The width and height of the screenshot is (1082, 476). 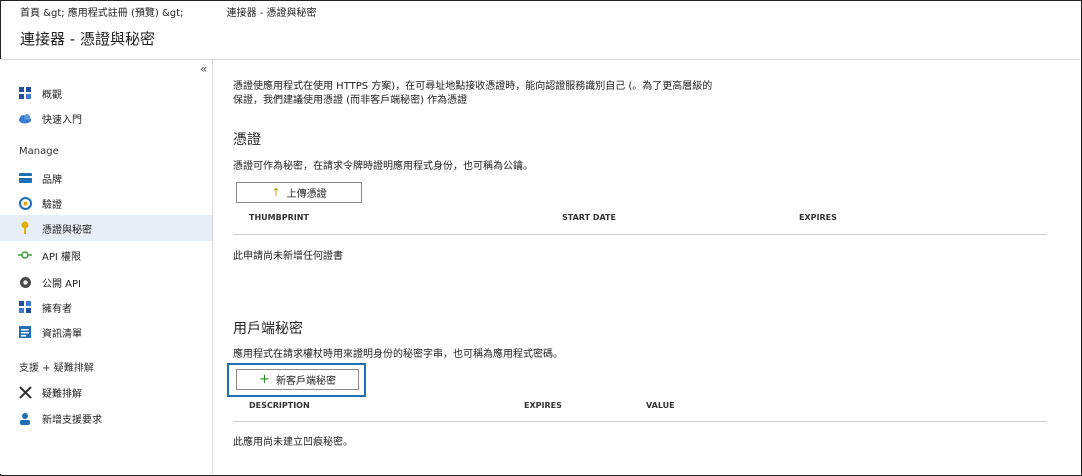 What do you see at coordinates (106, 118) in the screenshot?
I see `sidebar-item-quickstart: 快速入門` at bounding box center [106, 118].